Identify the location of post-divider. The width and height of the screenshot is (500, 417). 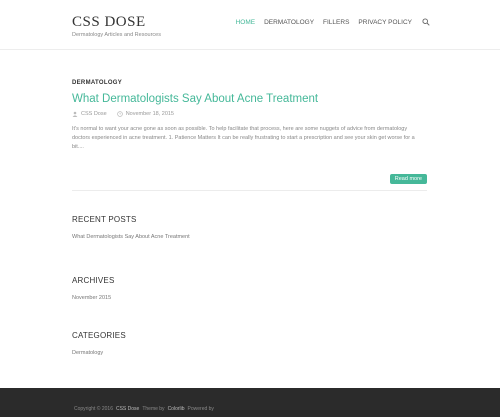
(249, 190).